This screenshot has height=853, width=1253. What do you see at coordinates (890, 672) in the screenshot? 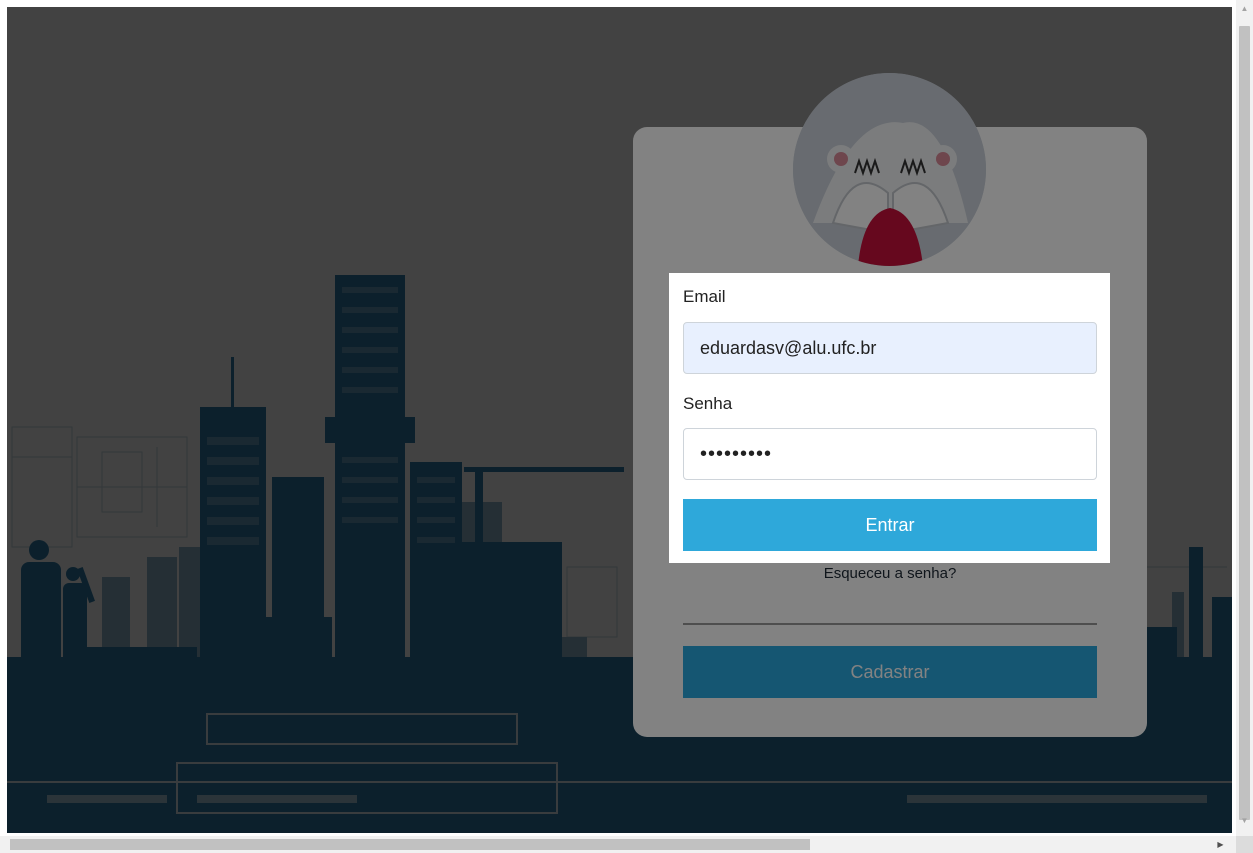
I see `register-button: Cadastrar` at bounding box center [890, 672].